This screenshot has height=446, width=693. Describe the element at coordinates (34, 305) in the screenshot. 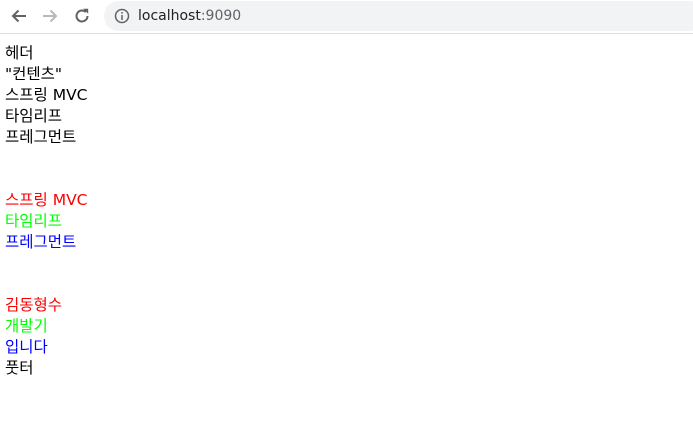

I see `red-name: 김동형수` at that location.